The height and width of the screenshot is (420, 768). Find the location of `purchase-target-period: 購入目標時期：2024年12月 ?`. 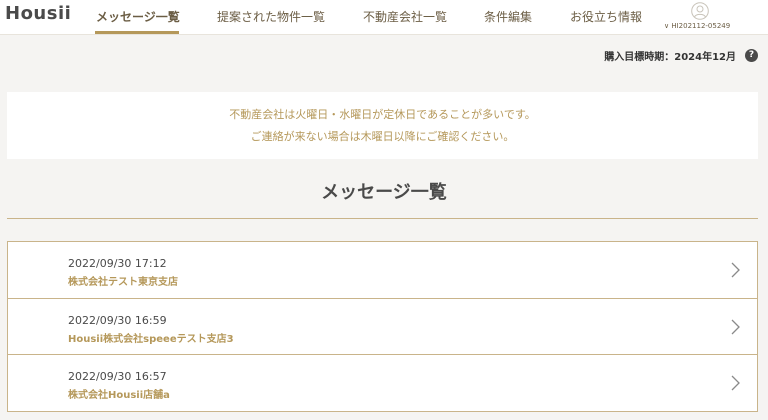

purchase-target-period: 購入目標時期：2024年12月 ? is located at coordinates (681, 55).